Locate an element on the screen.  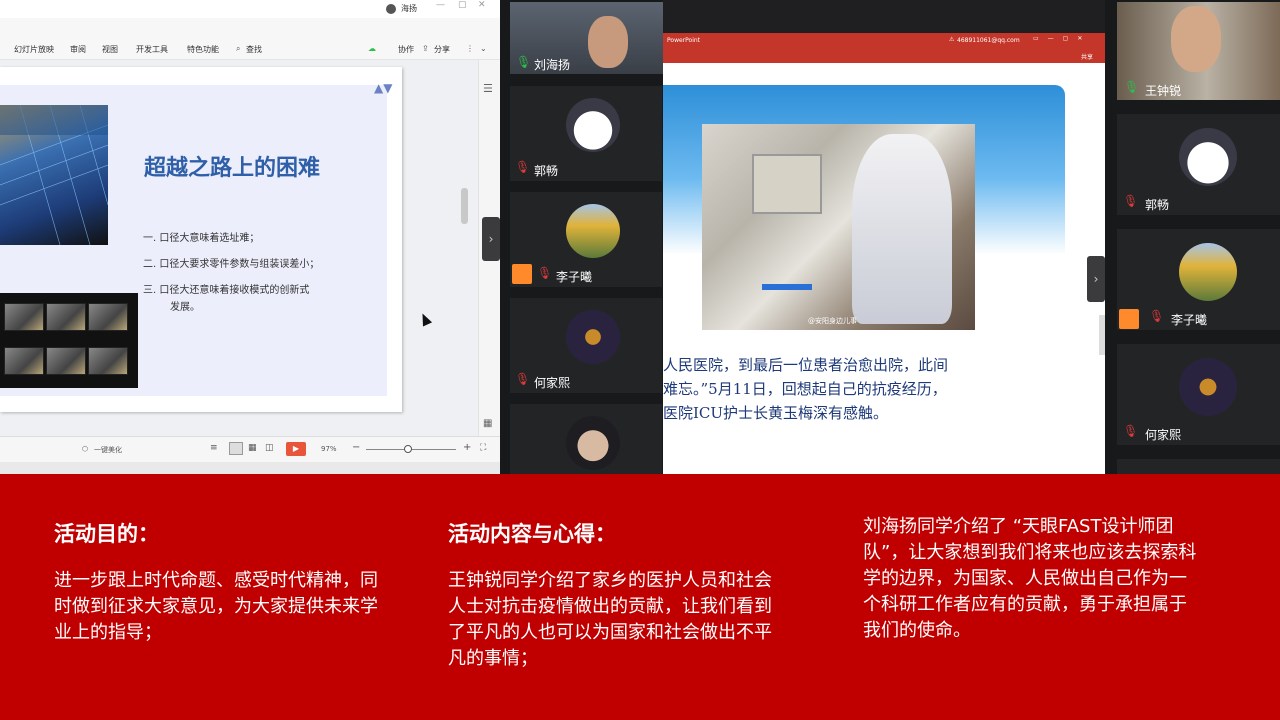
share-icon: ⇪ is located at coordinates (425, 48).